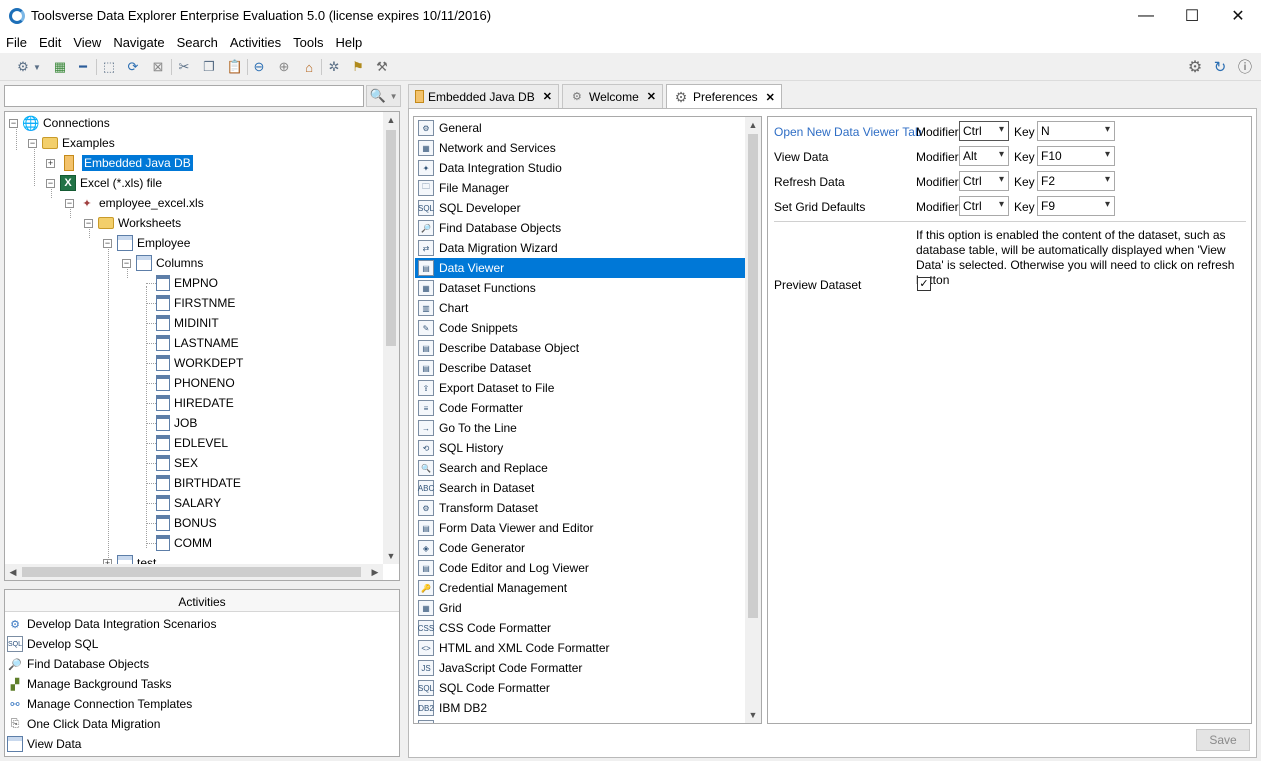 The image size is (1261, 761). Describe the element at coordinates (111, 624) in the screenshot. I see `activity-develop-data-integration: ⚙ Develop Data Integration Scenarios` at that location.